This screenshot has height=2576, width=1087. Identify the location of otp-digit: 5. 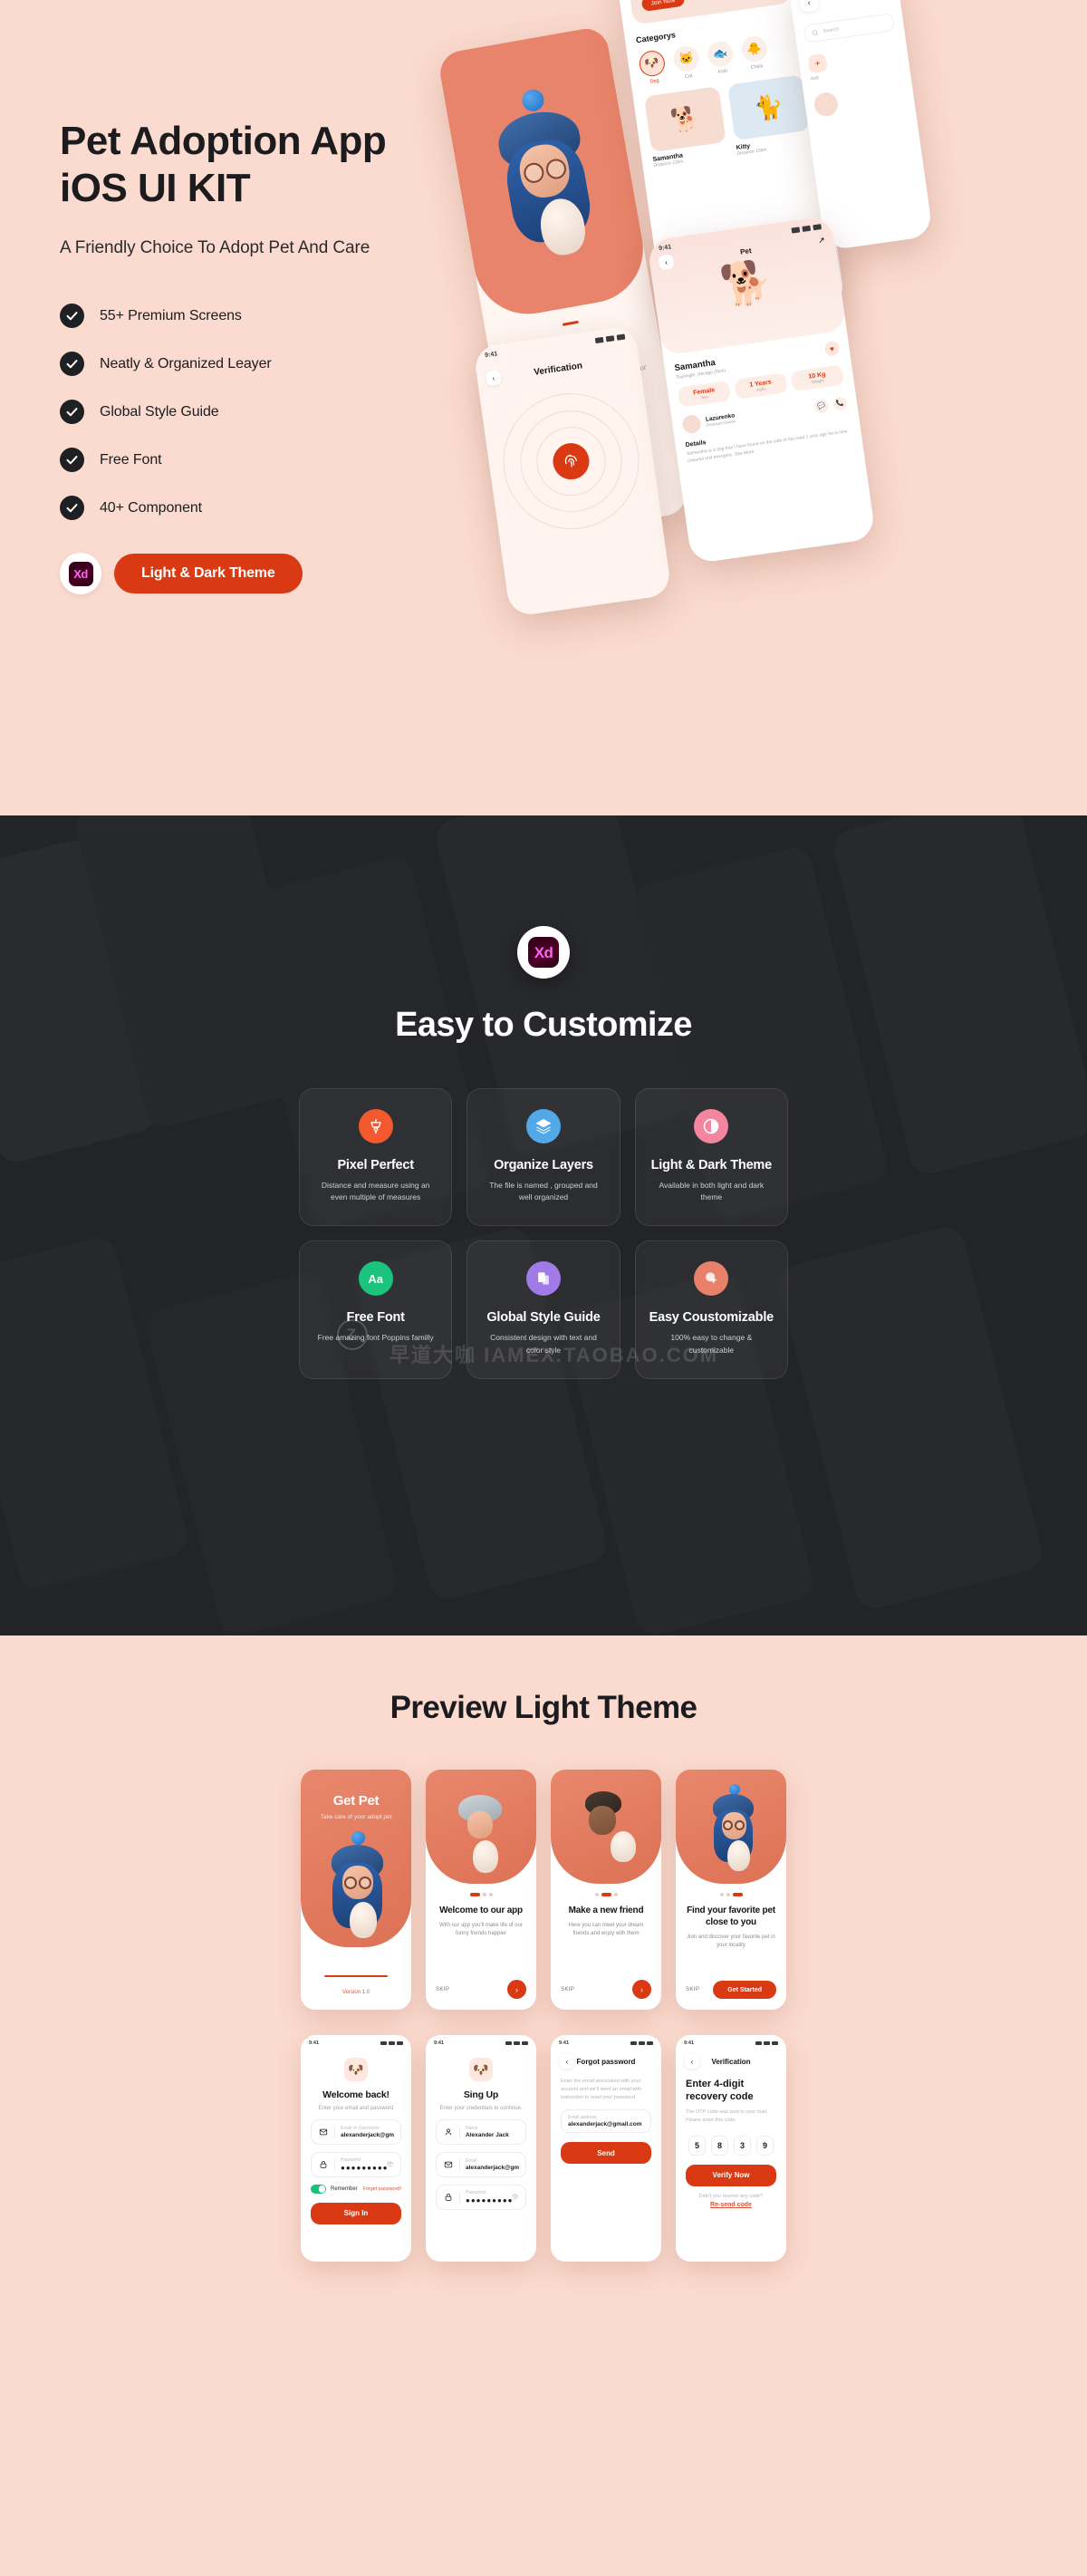
(697, 2145).